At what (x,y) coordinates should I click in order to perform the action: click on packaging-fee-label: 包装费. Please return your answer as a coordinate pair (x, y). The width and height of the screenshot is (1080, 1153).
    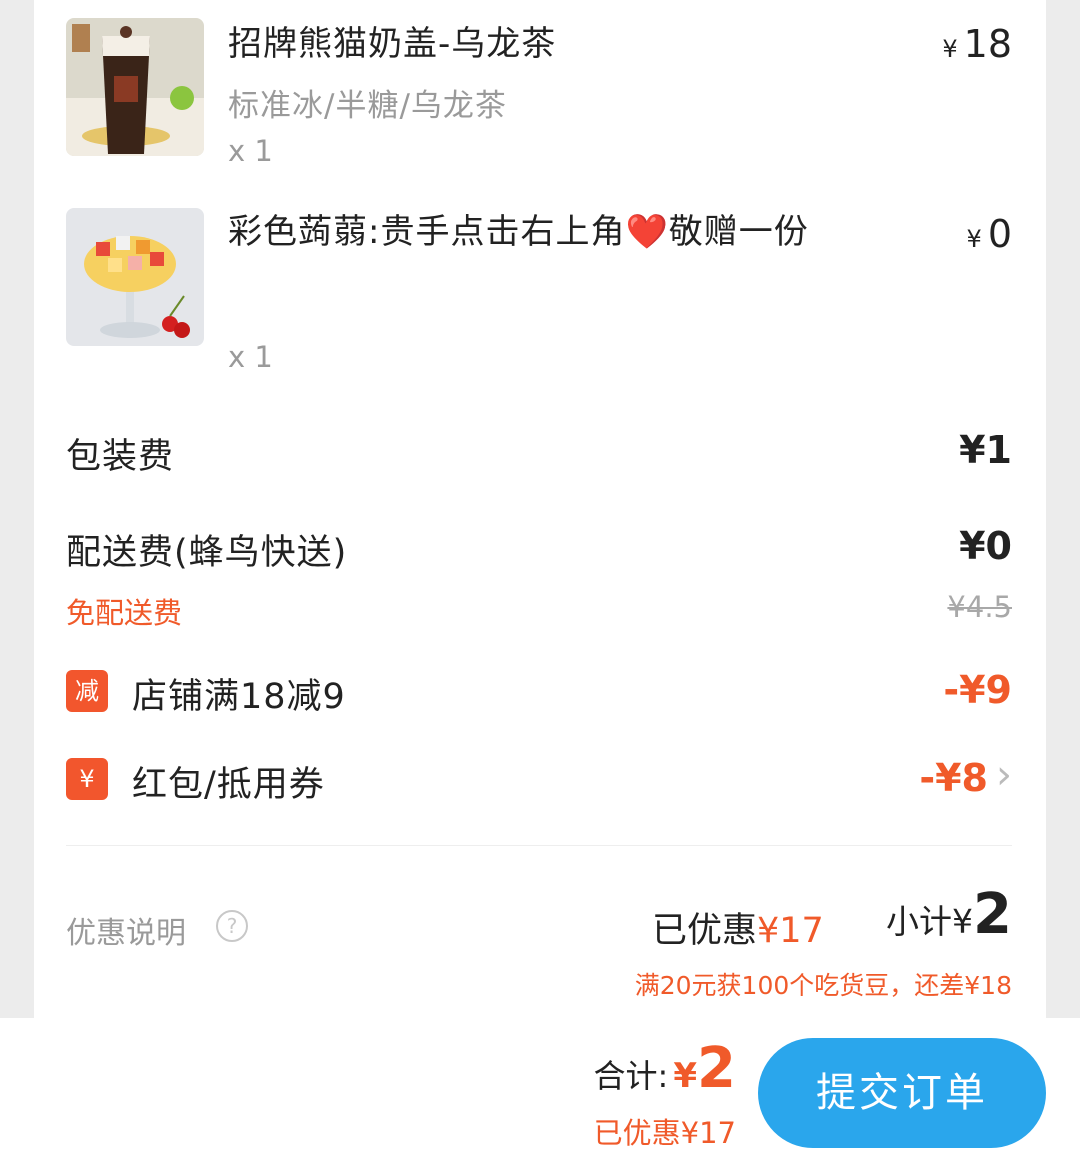
    Looking at the image, I should click on (120, 457).